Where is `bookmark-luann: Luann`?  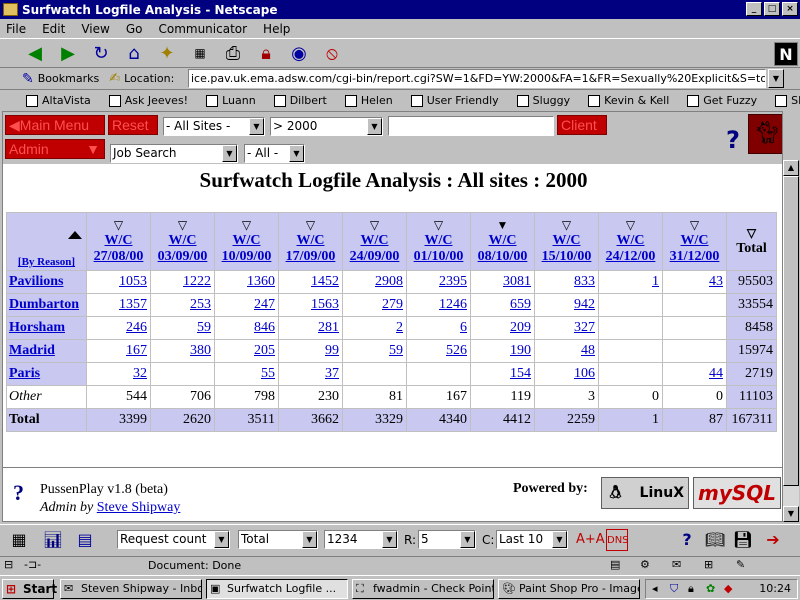
bookmark-luann: Luann is located at coordinates (231, 100).